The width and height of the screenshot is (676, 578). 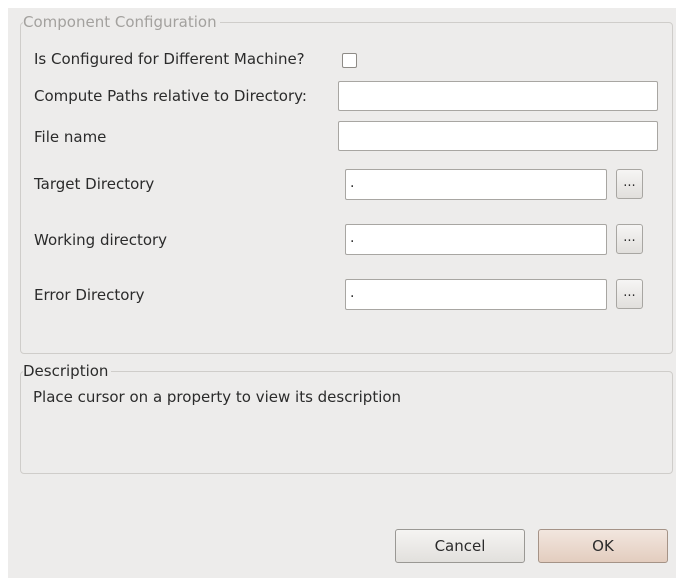 I want to click on description-title: Description, so click(x=67, y=371).